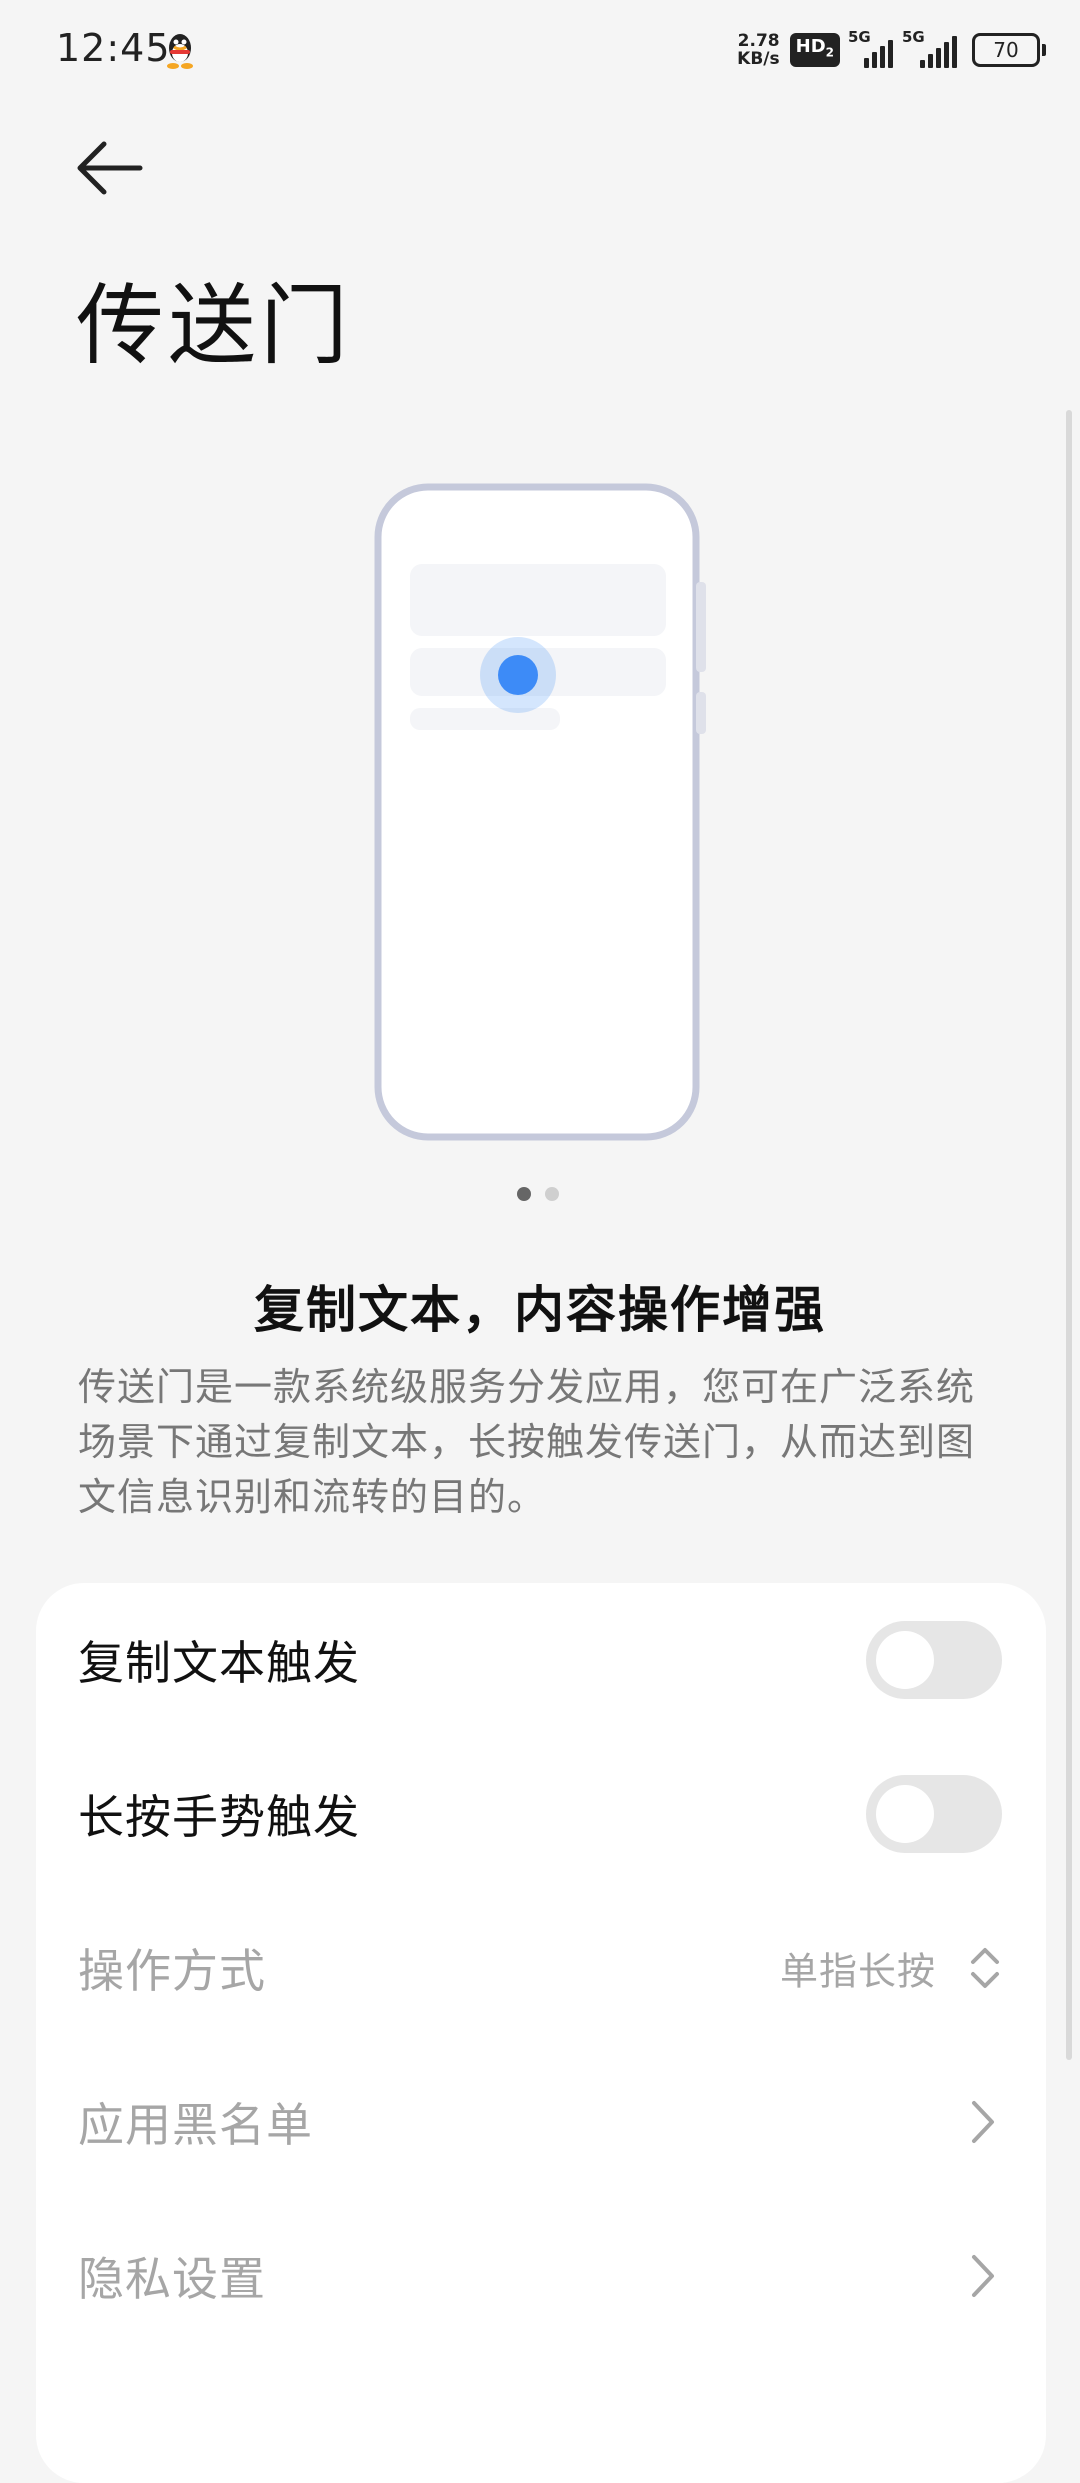  I want to click on hd-label: HD, so click(810, 47).